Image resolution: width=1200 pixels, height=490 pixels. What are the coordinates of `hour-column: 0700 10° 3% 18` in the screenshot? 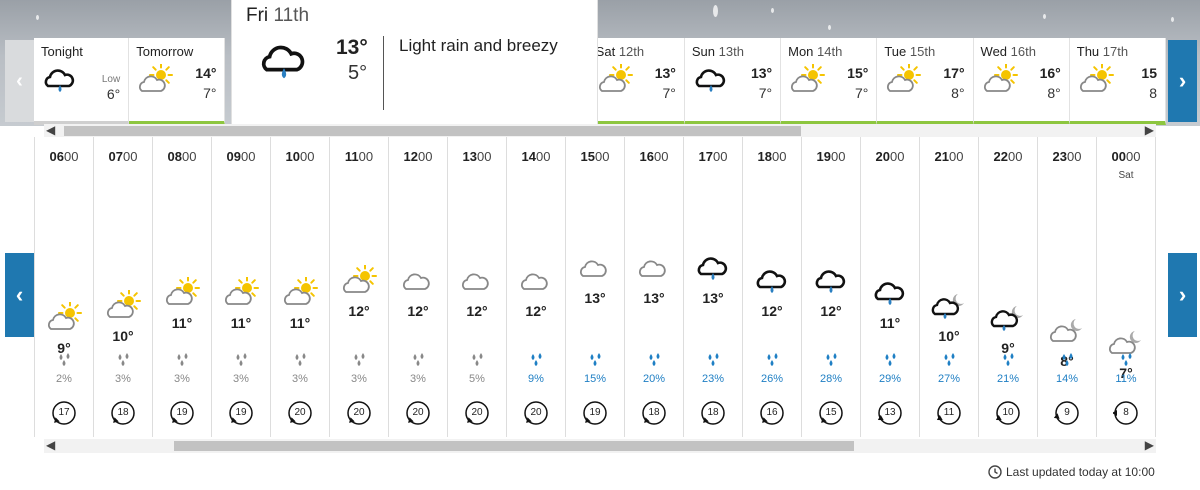 It's located at (123, 287).